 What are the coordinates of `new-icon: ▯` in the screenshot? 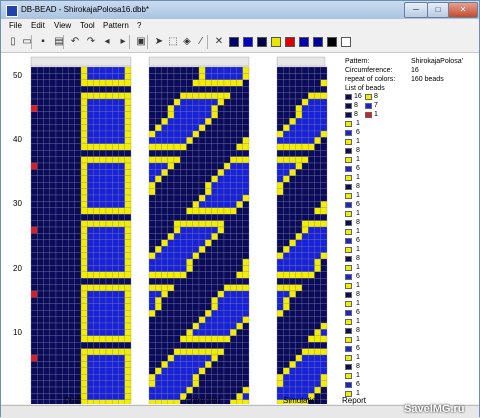 It's located at (13, 42).